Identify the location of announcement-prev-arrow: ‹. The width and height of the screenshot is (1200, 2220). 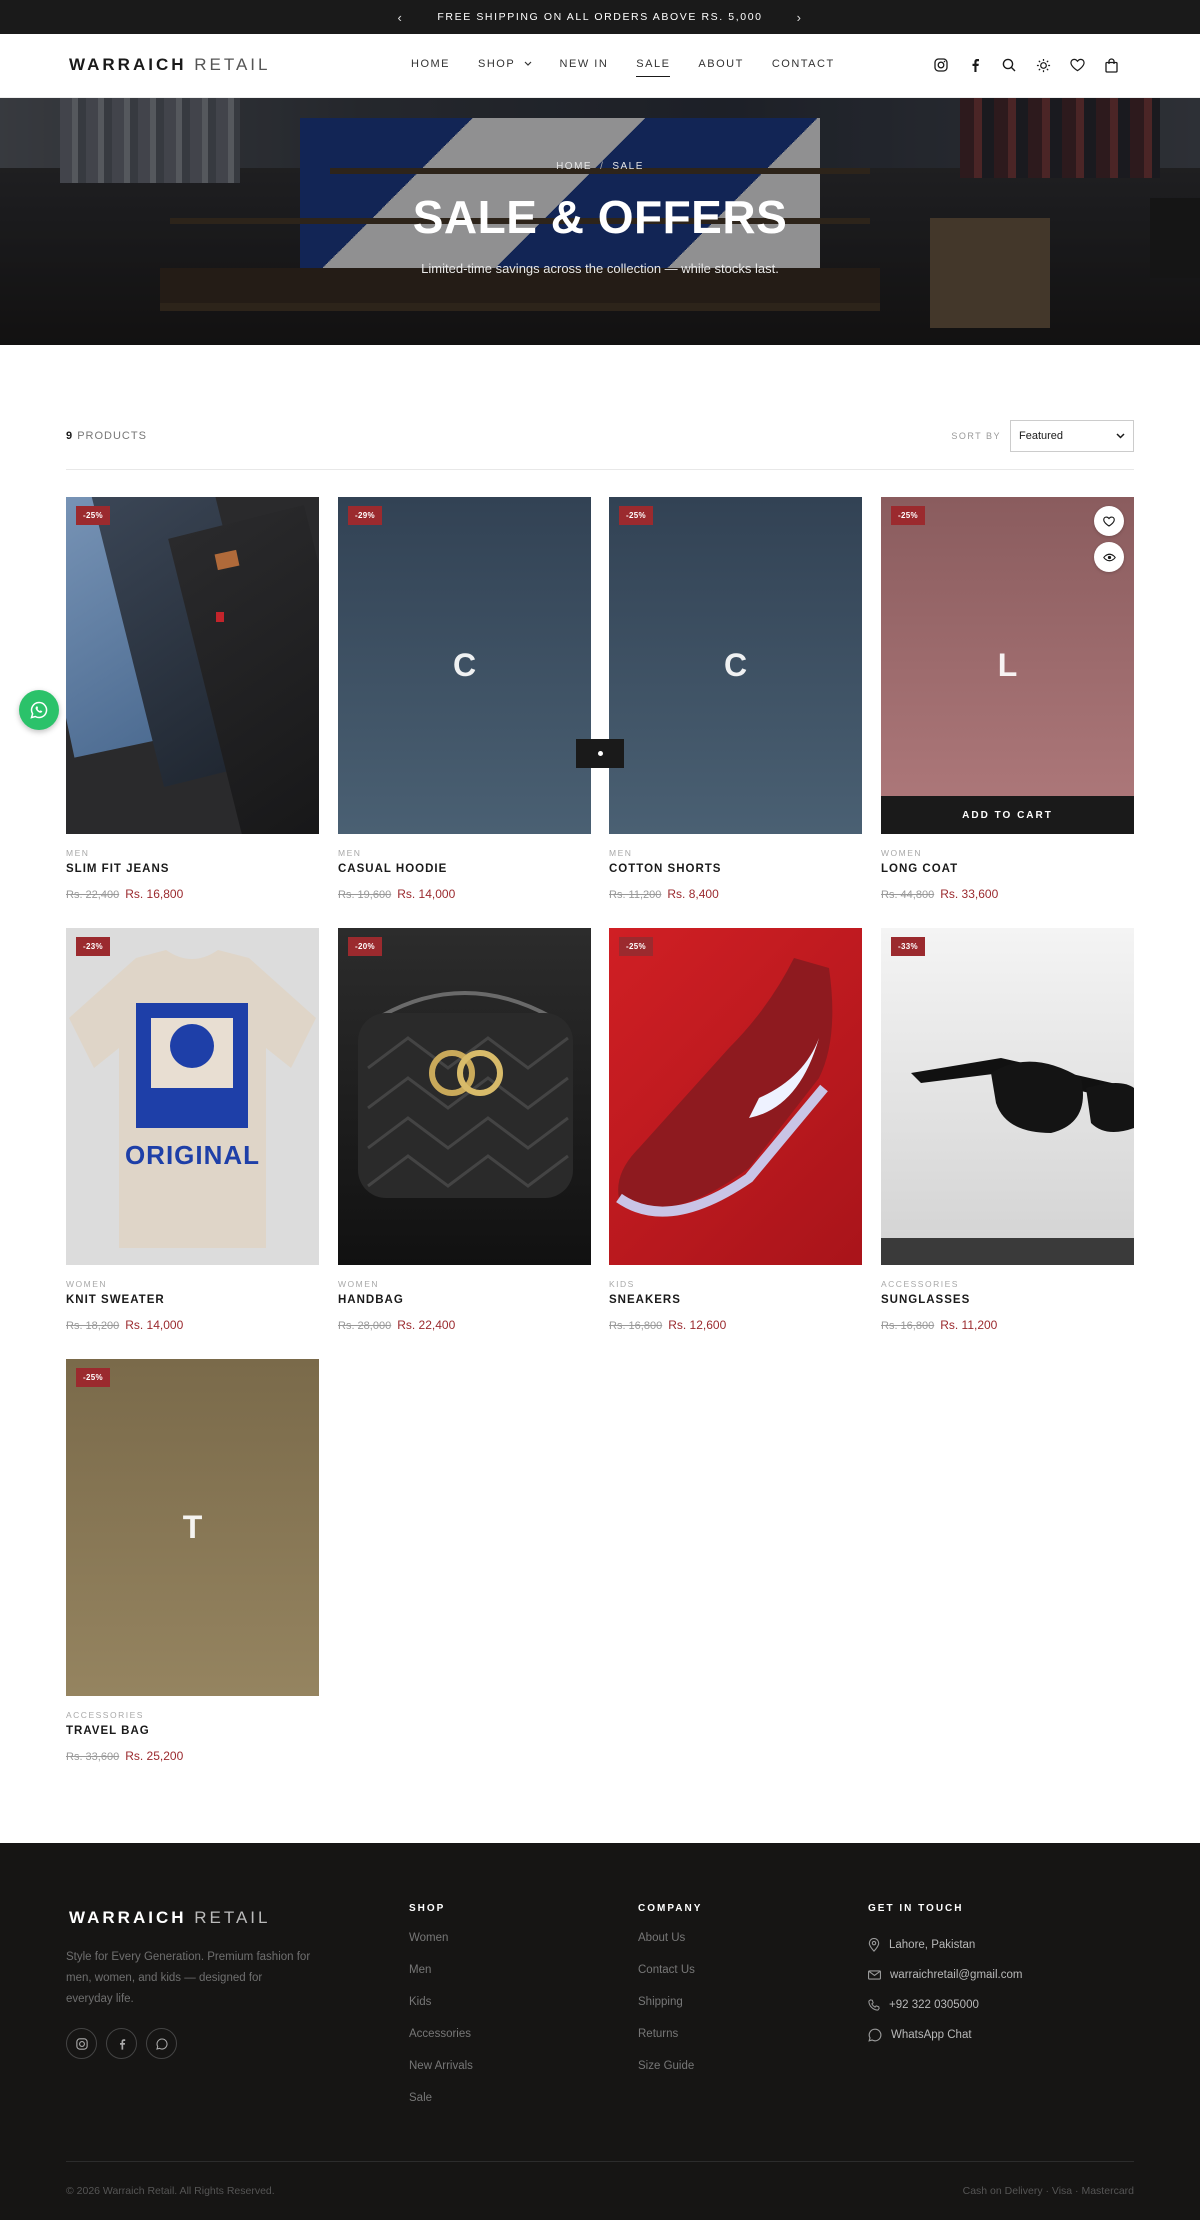
(400, 17).